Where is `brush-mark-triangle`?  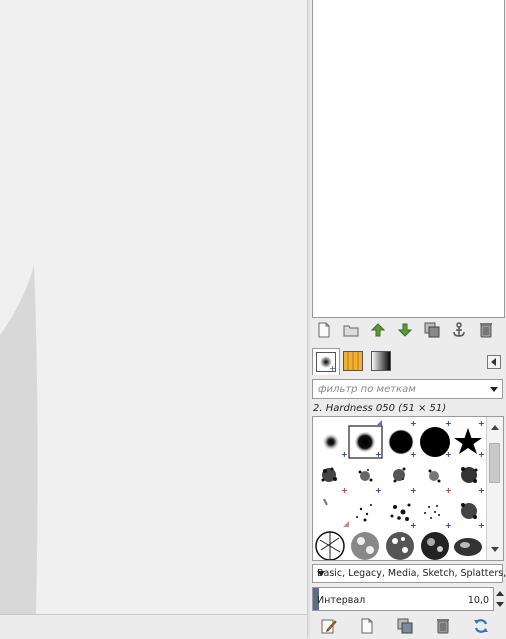 brush-mark-triangle is located at coordinates (346, 524).